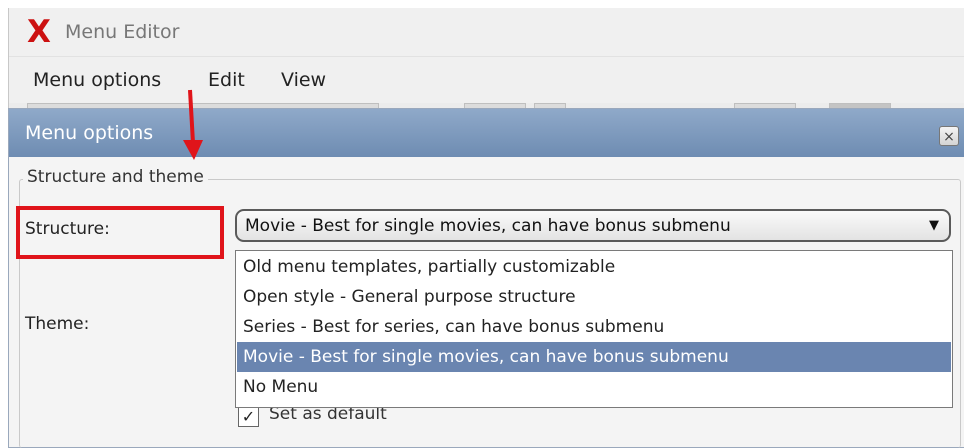  I want to click on highlight-annotation-box, so click(120, 232).